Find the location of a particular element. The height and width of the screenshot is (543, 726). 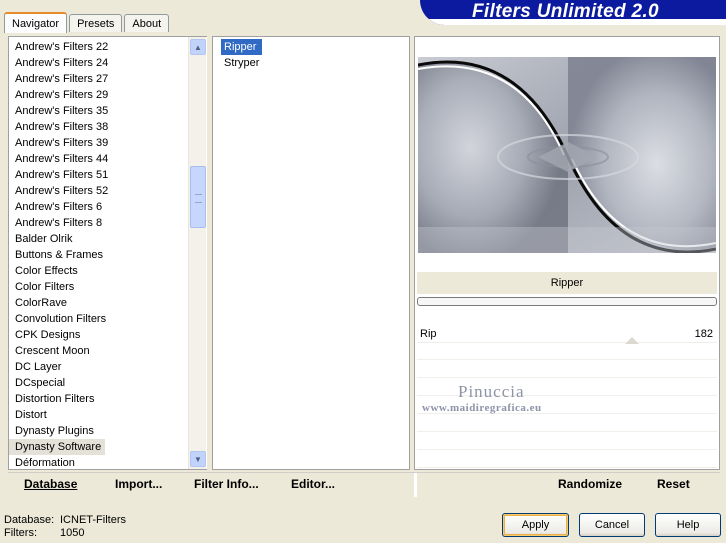

scroll-down-button: ▼ is located at coordinates (198, 459).